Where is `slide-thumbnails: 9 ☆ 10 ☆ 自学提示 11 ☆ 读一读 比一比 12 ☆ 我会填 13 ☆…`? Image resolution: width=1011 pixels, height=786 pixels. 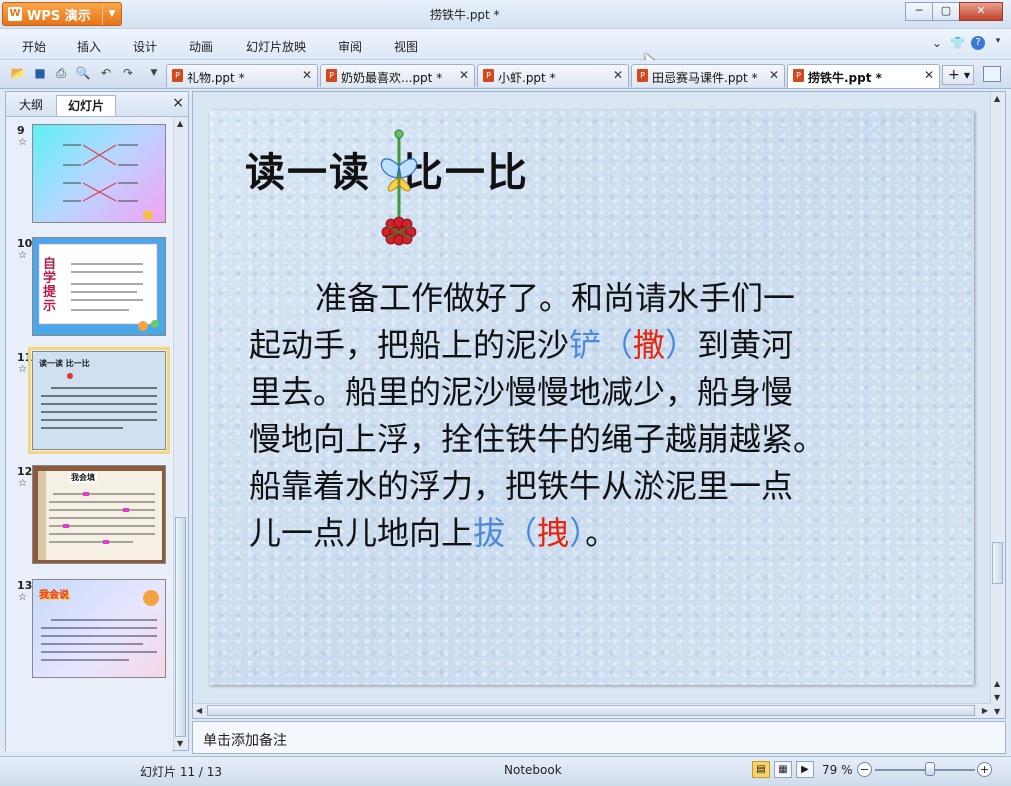 slide-thumbnails: 9 ☆ 10 ☆ 自学提示 11 ☆ 读一读 比一比 12 ☆ 我会填 13 ☆… is located at coordinates (89, 434).